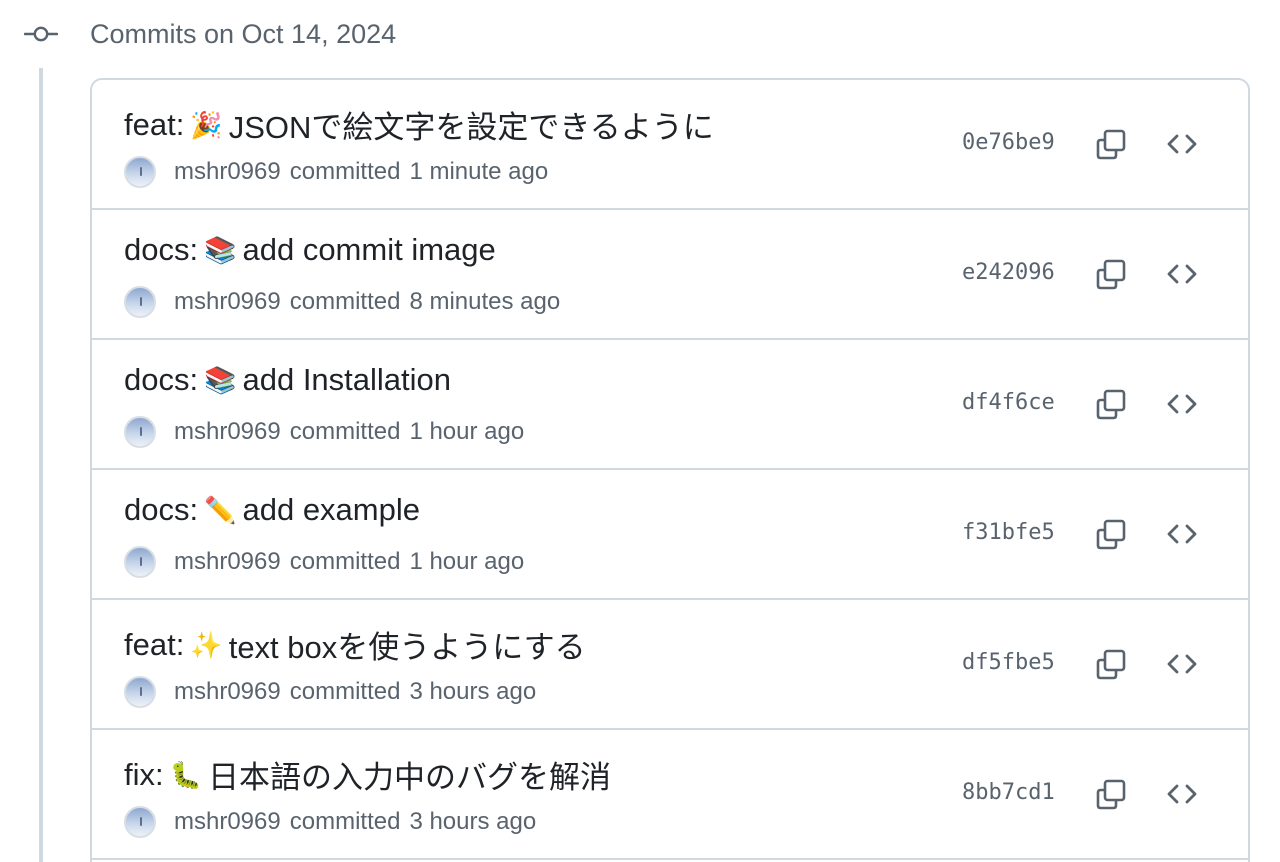 The height and width of the screenshot is (862, 1280). I want to click on commit-type-prefix: fix:, so click(144, 774).